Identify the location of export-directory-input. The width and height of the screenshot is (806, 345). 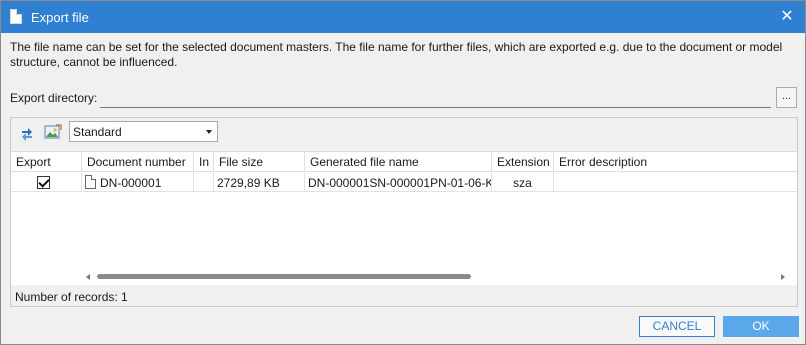
(435, 97).